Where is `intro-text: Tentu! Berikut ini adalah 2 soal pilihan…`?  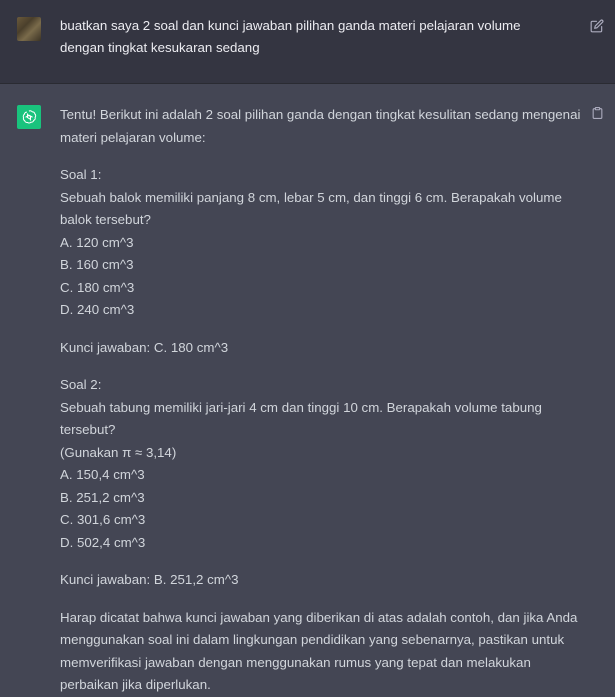
intro-text: Tentu! Berikut ini adalah 2 soal pilihan… is located at coordinates (320, 126).